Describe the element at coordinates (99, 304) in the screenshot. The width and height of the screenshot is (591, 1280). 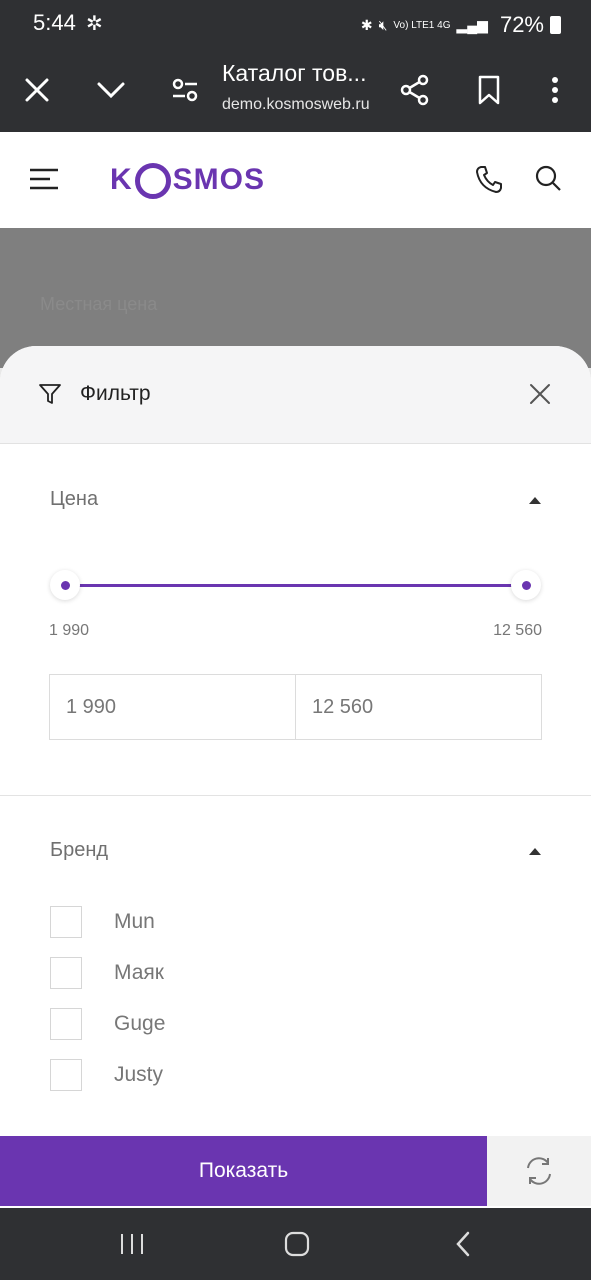
I see `obscured-page-text: Местная цена` at that location.